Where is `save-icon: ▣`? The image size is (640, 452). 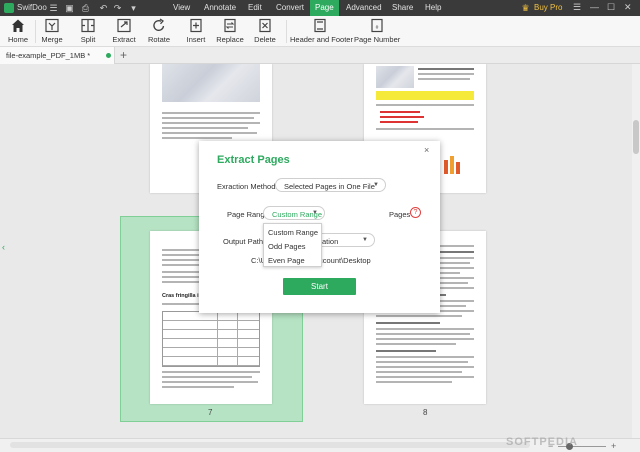
save-icon: ▣ is located at coordinates (69, 8).